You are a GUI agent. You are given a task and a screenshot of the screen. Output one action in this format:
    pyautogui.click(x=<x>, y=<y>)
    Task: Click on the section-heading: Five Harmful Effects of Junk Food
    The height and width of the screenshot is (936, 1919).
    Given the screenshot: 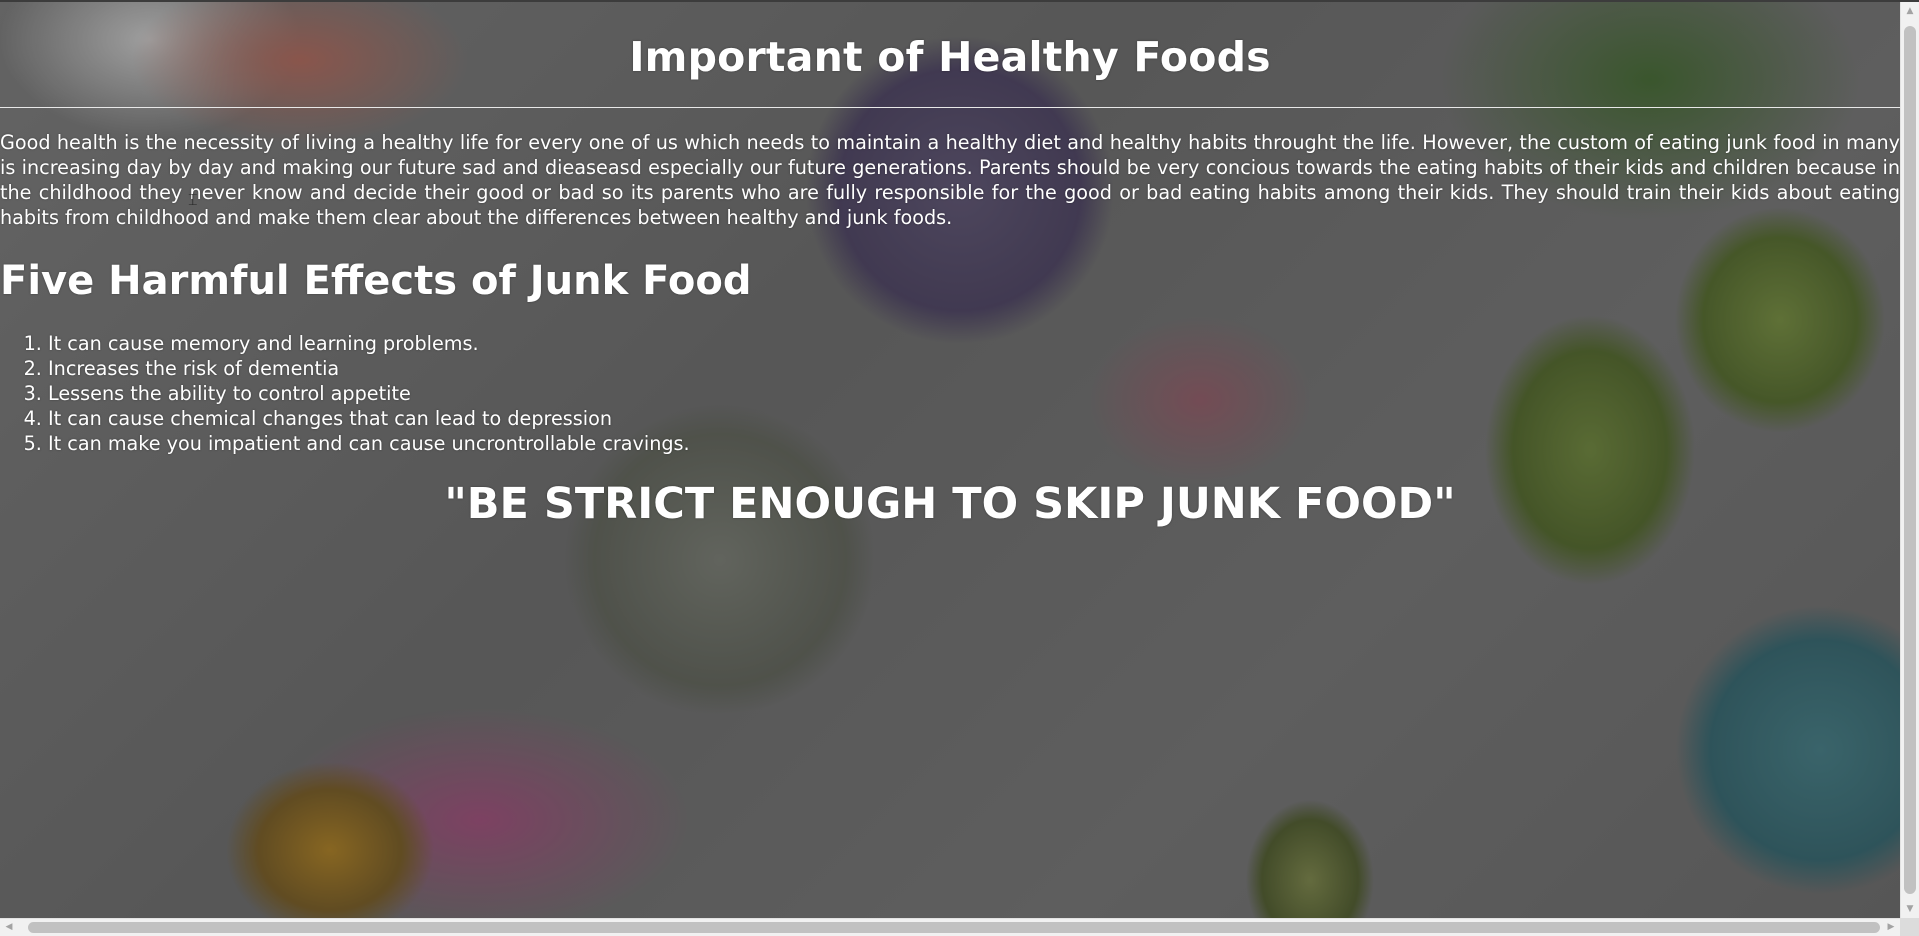 What is the action you would take?
    pyautogui.click(x=376, y=281)
    